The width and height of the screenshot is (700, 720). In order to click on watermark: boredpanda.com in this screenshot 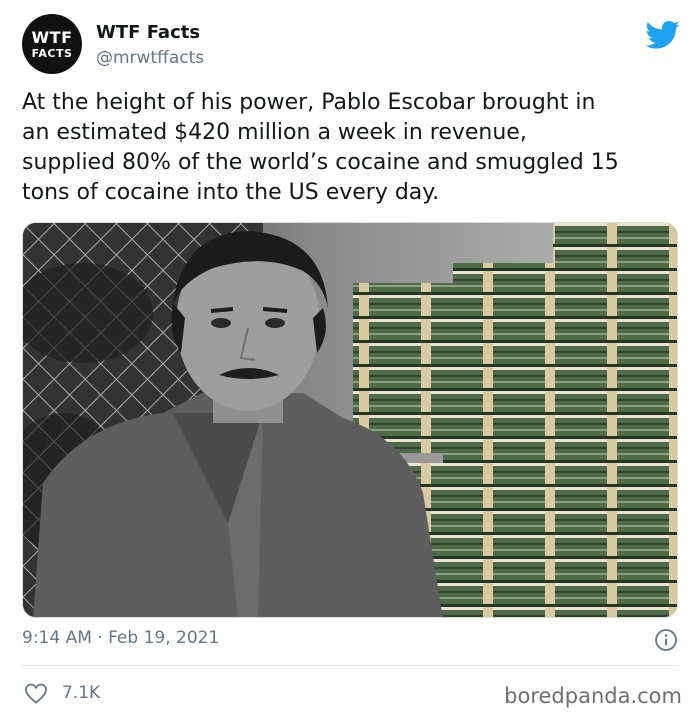, I will do `click(593, 696)`.